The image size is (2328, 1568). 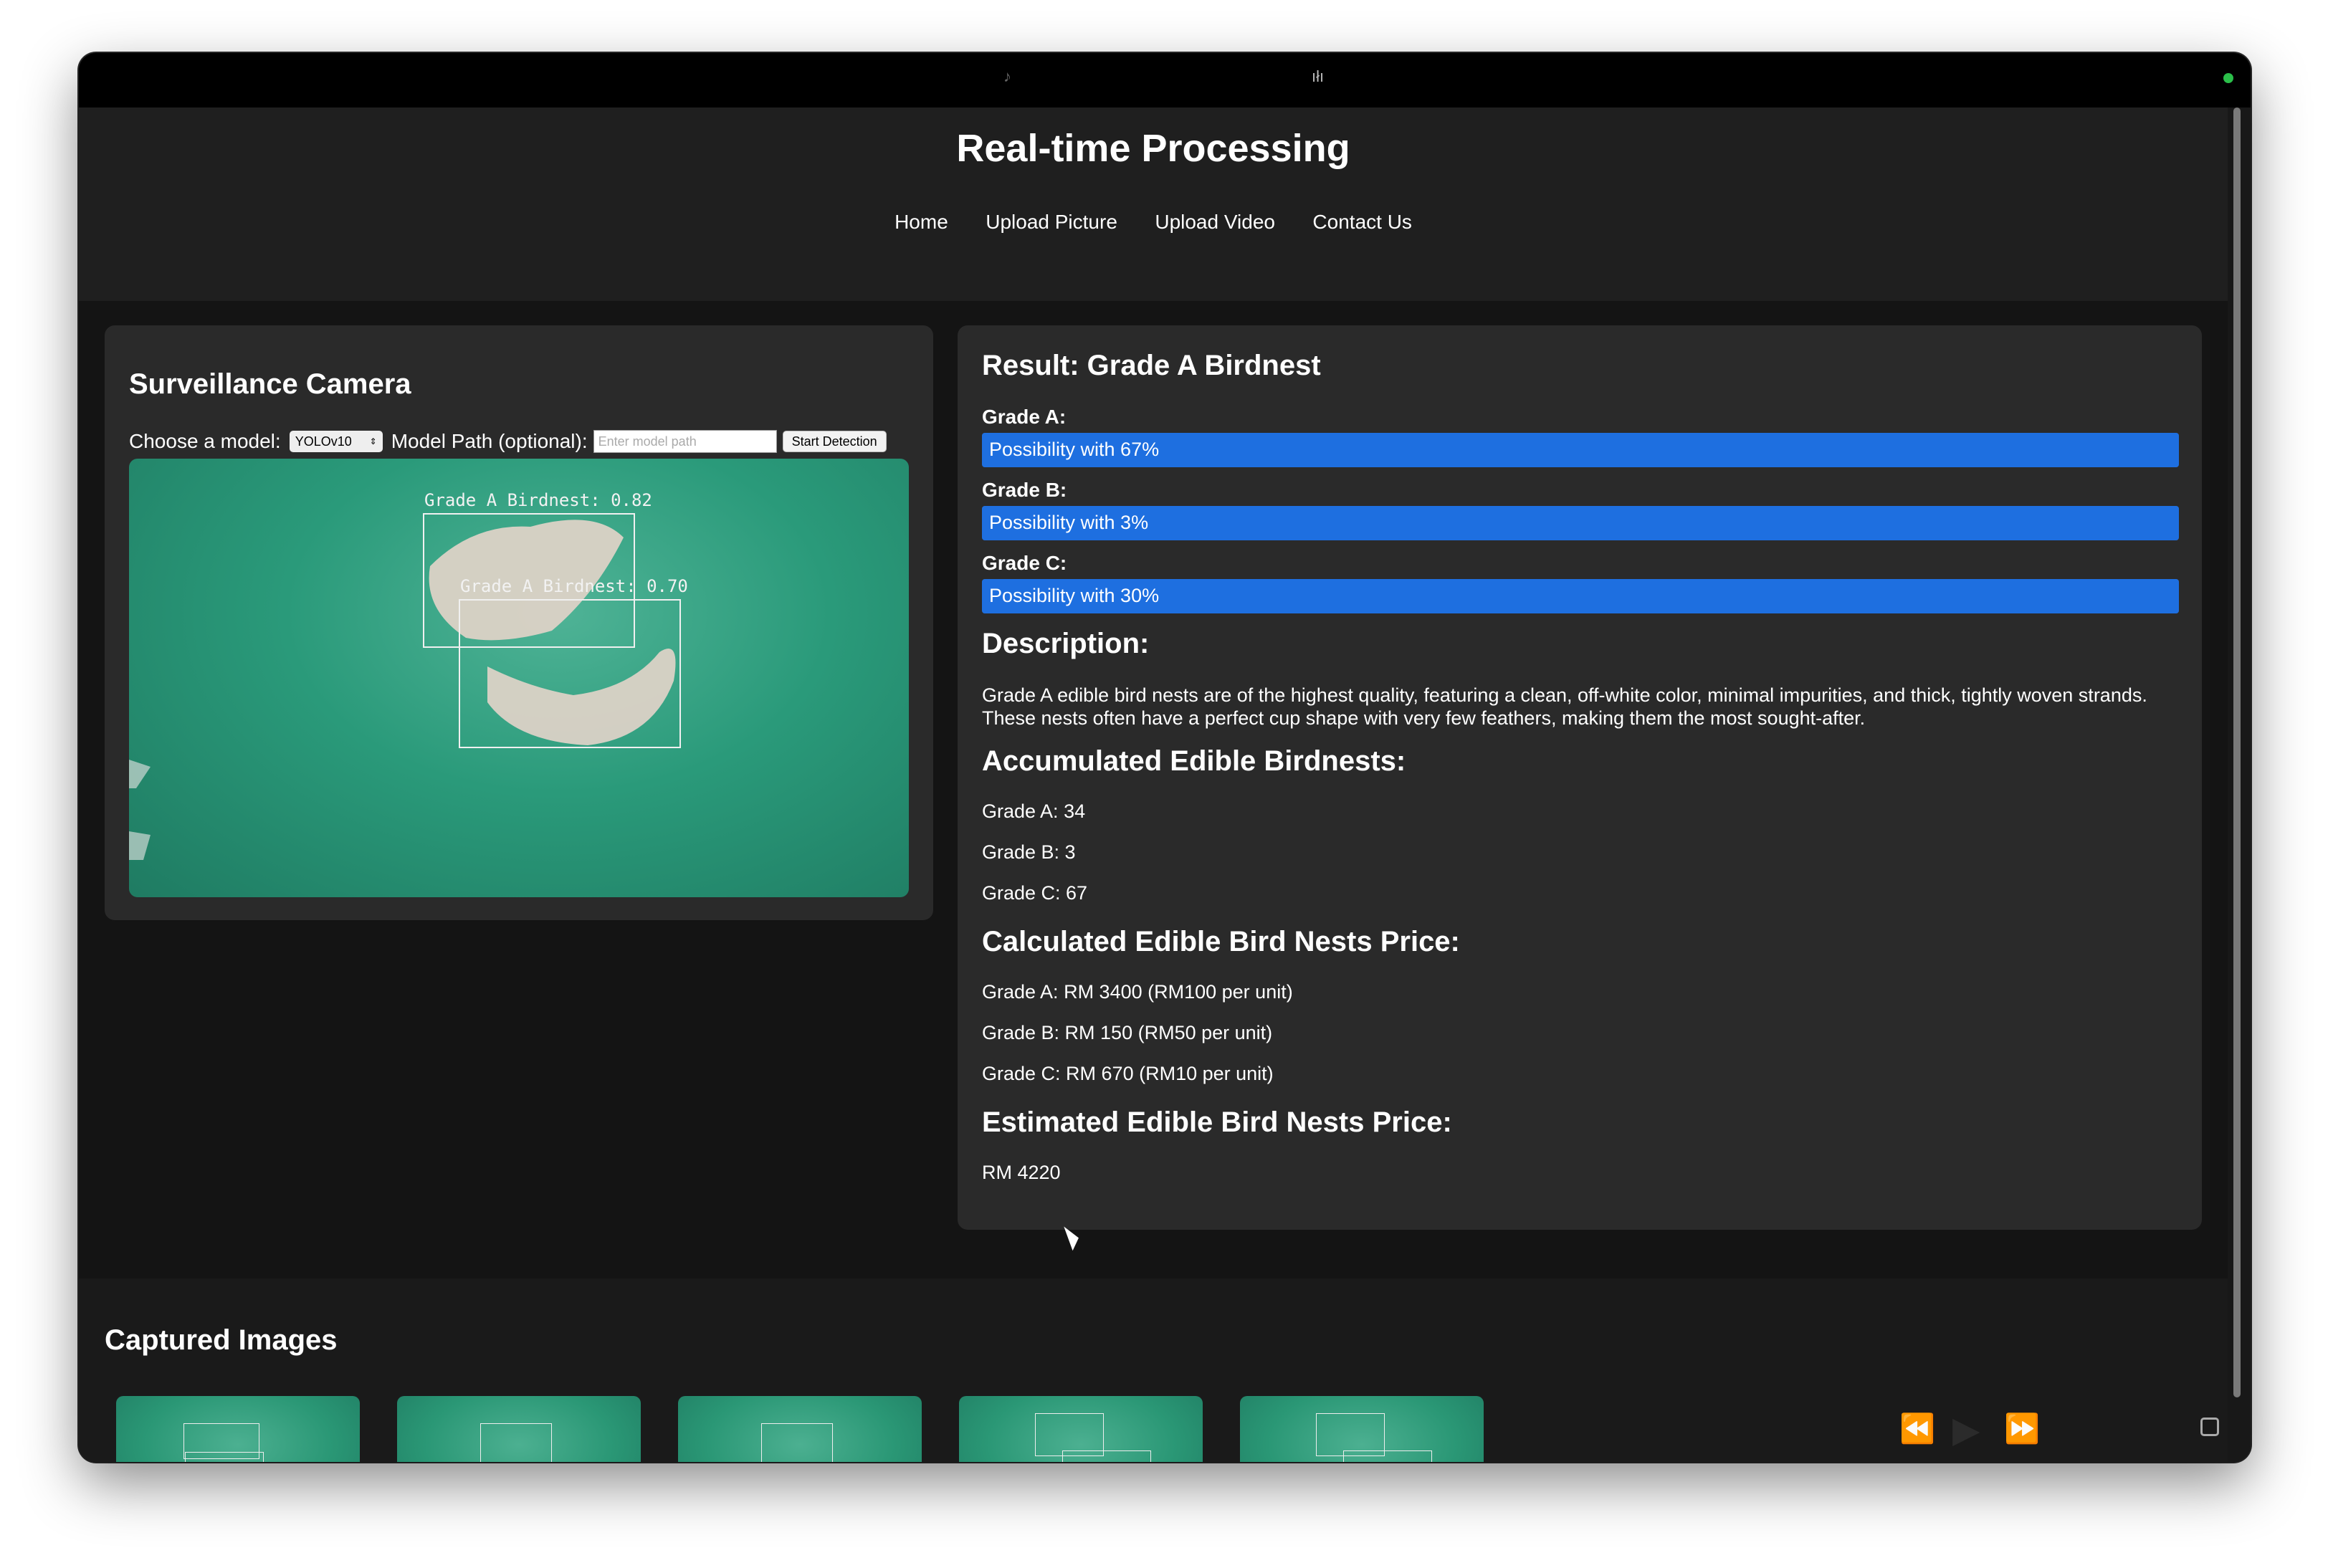 What do you see at coordinates (205, 441) in the screenshot?
I see `model-label: Choose a model:` at bounding box center [205, 441].